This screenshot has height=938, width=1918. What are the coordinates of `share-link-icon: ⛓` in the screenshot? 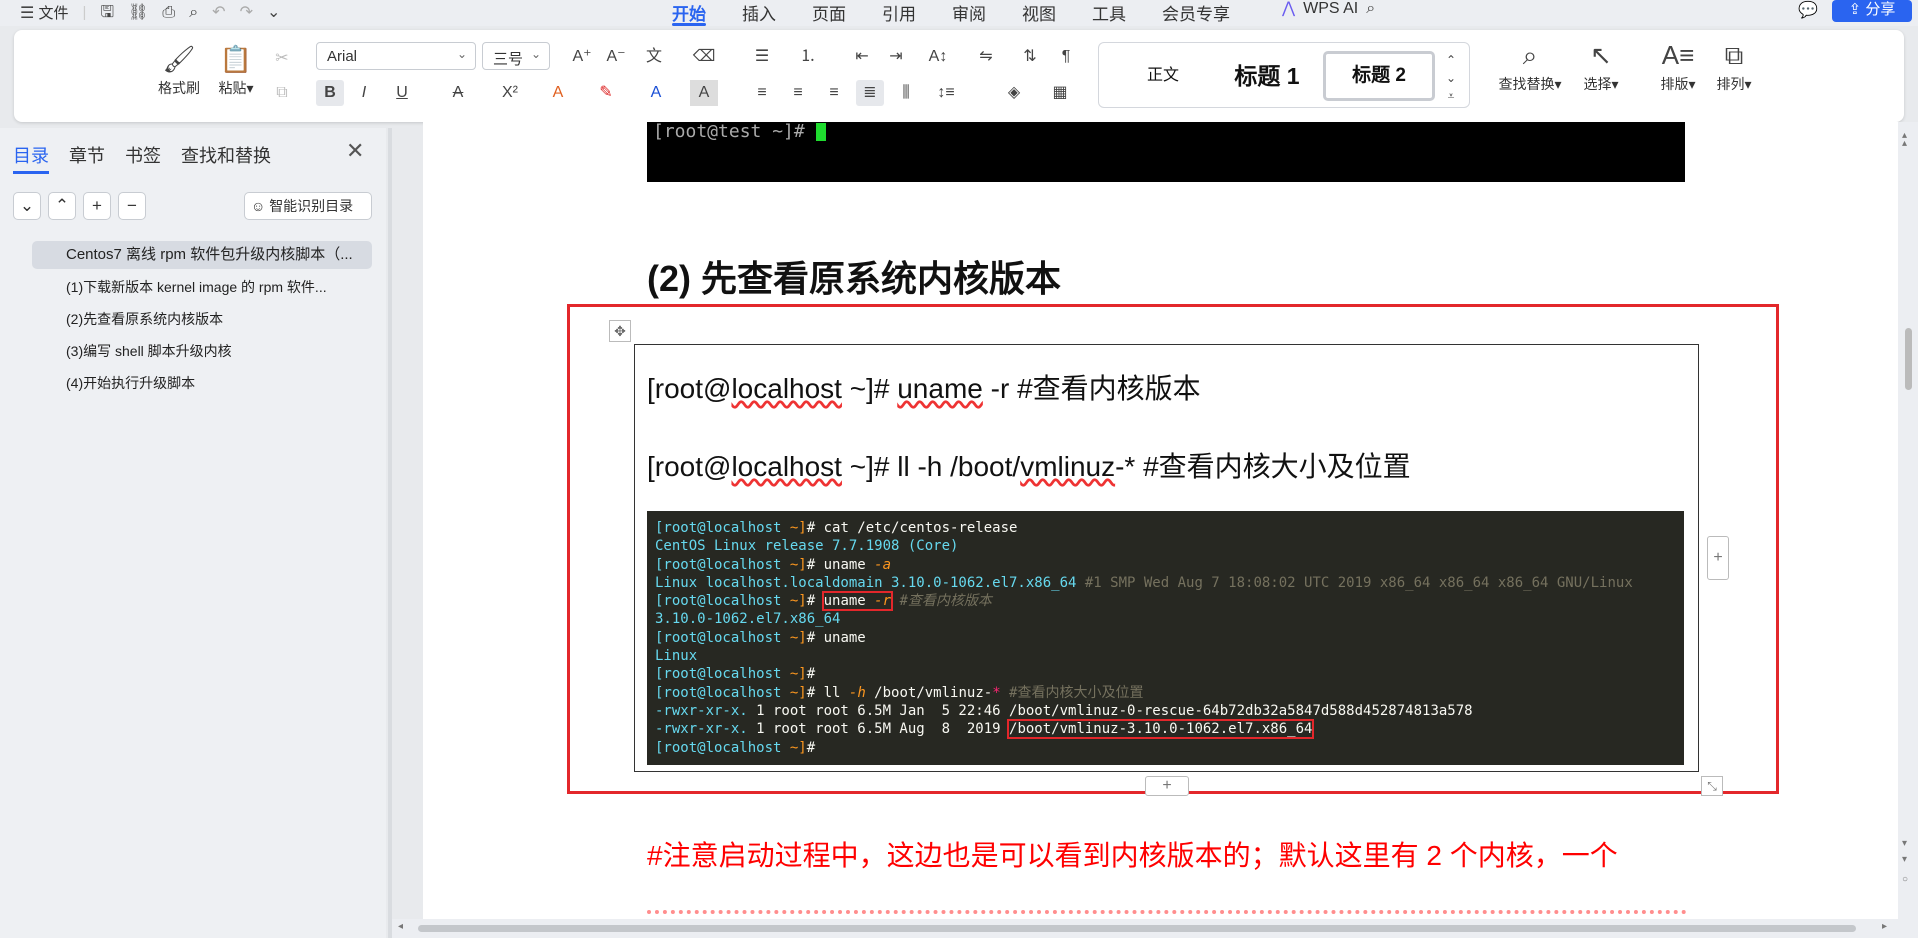 It's located at (138, 12).